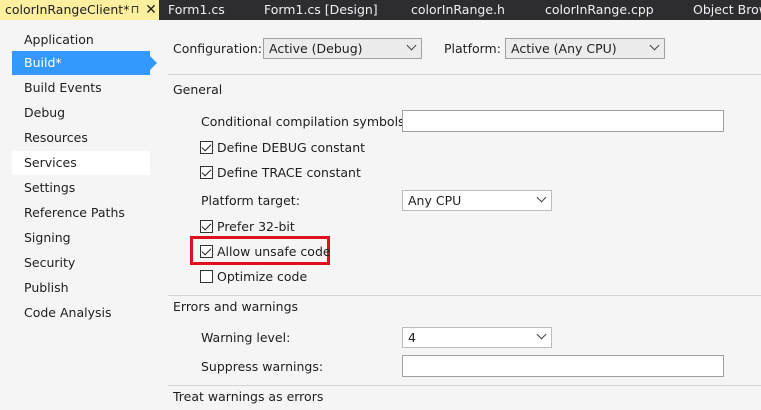 Image resolution: width=761 pixels, height=410 pixels. Describe the element at coordinates (206, 172) in the screenshot. I see `define-trace-checkbox` at that location.